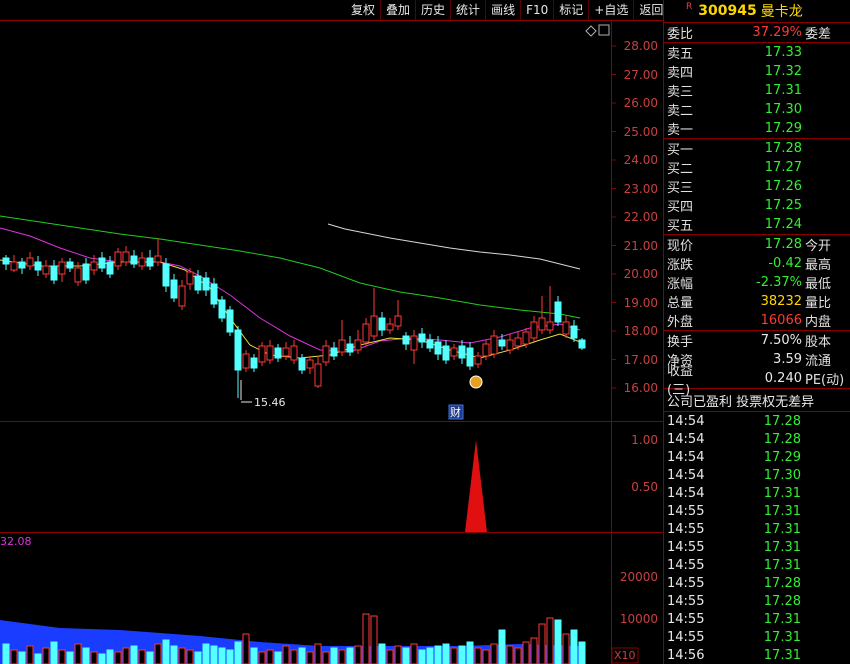 The width and height of the screenshot is (850, 664). I want to click on cai-label: 财, so click(455, 412).